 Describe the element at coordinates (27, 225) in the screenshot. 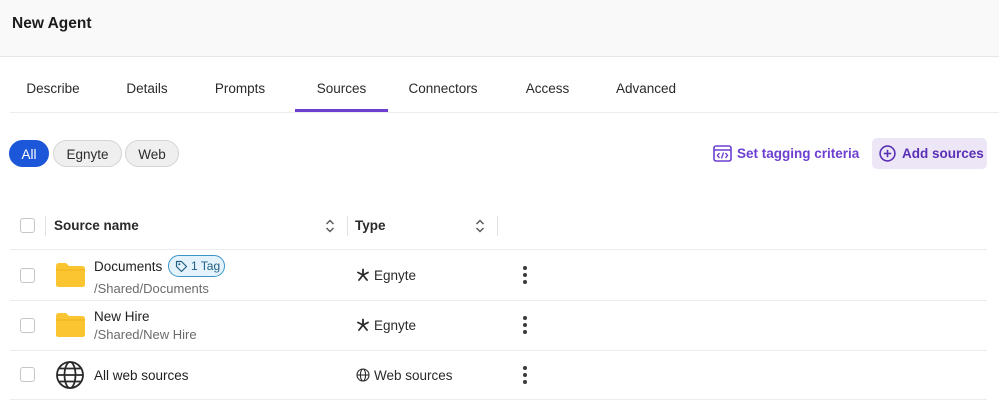

I see `select-all-checkbox` at that location.